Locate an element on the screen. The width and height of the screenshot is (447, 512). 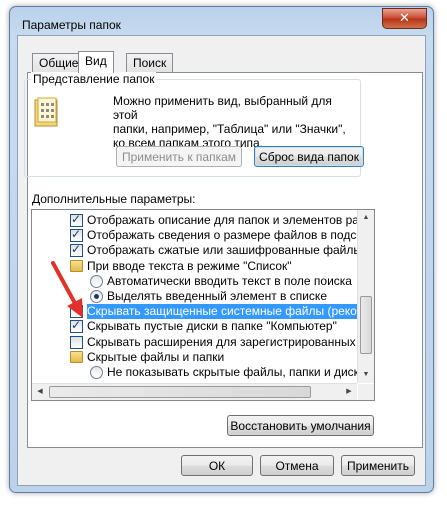
restore-defaults-button: Восстановить умолчания is located at coordinates (300, 425).